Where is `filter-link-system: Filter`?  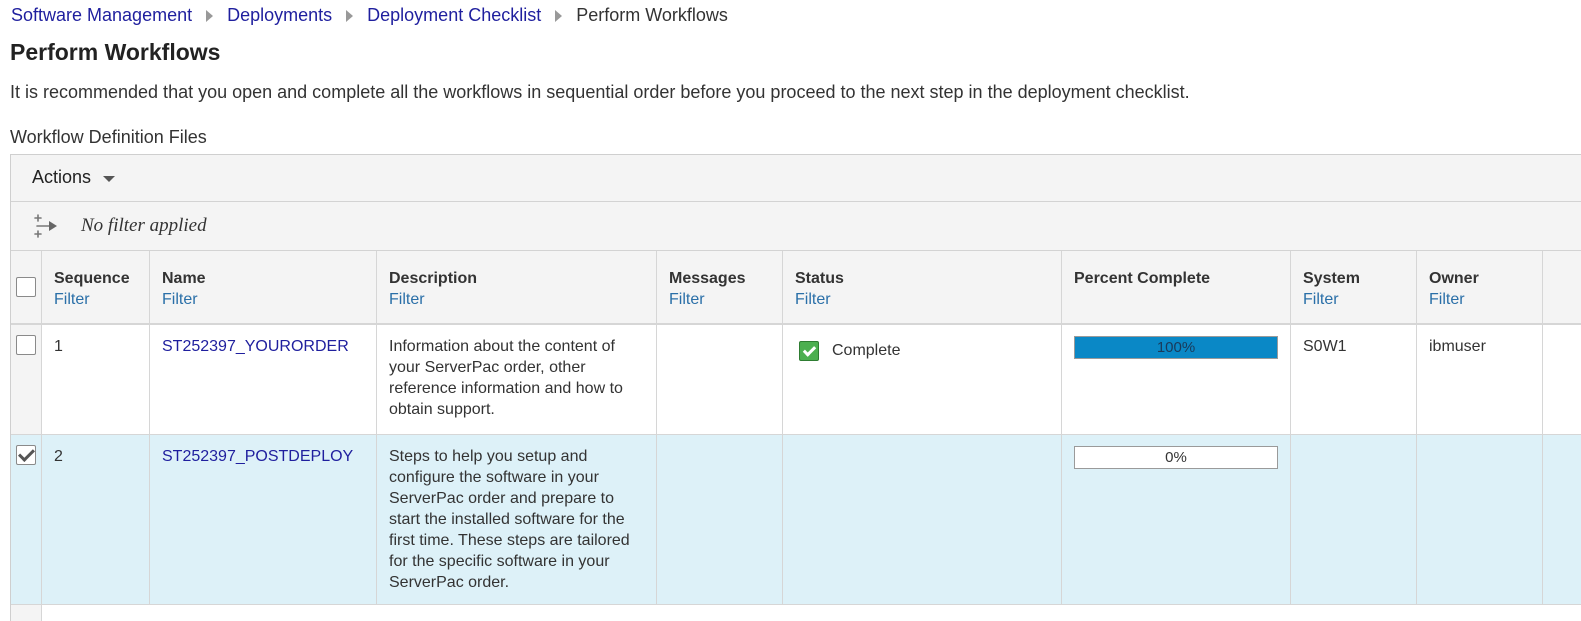 filter-link-system: Filter is located at coordinates (1359, 299).